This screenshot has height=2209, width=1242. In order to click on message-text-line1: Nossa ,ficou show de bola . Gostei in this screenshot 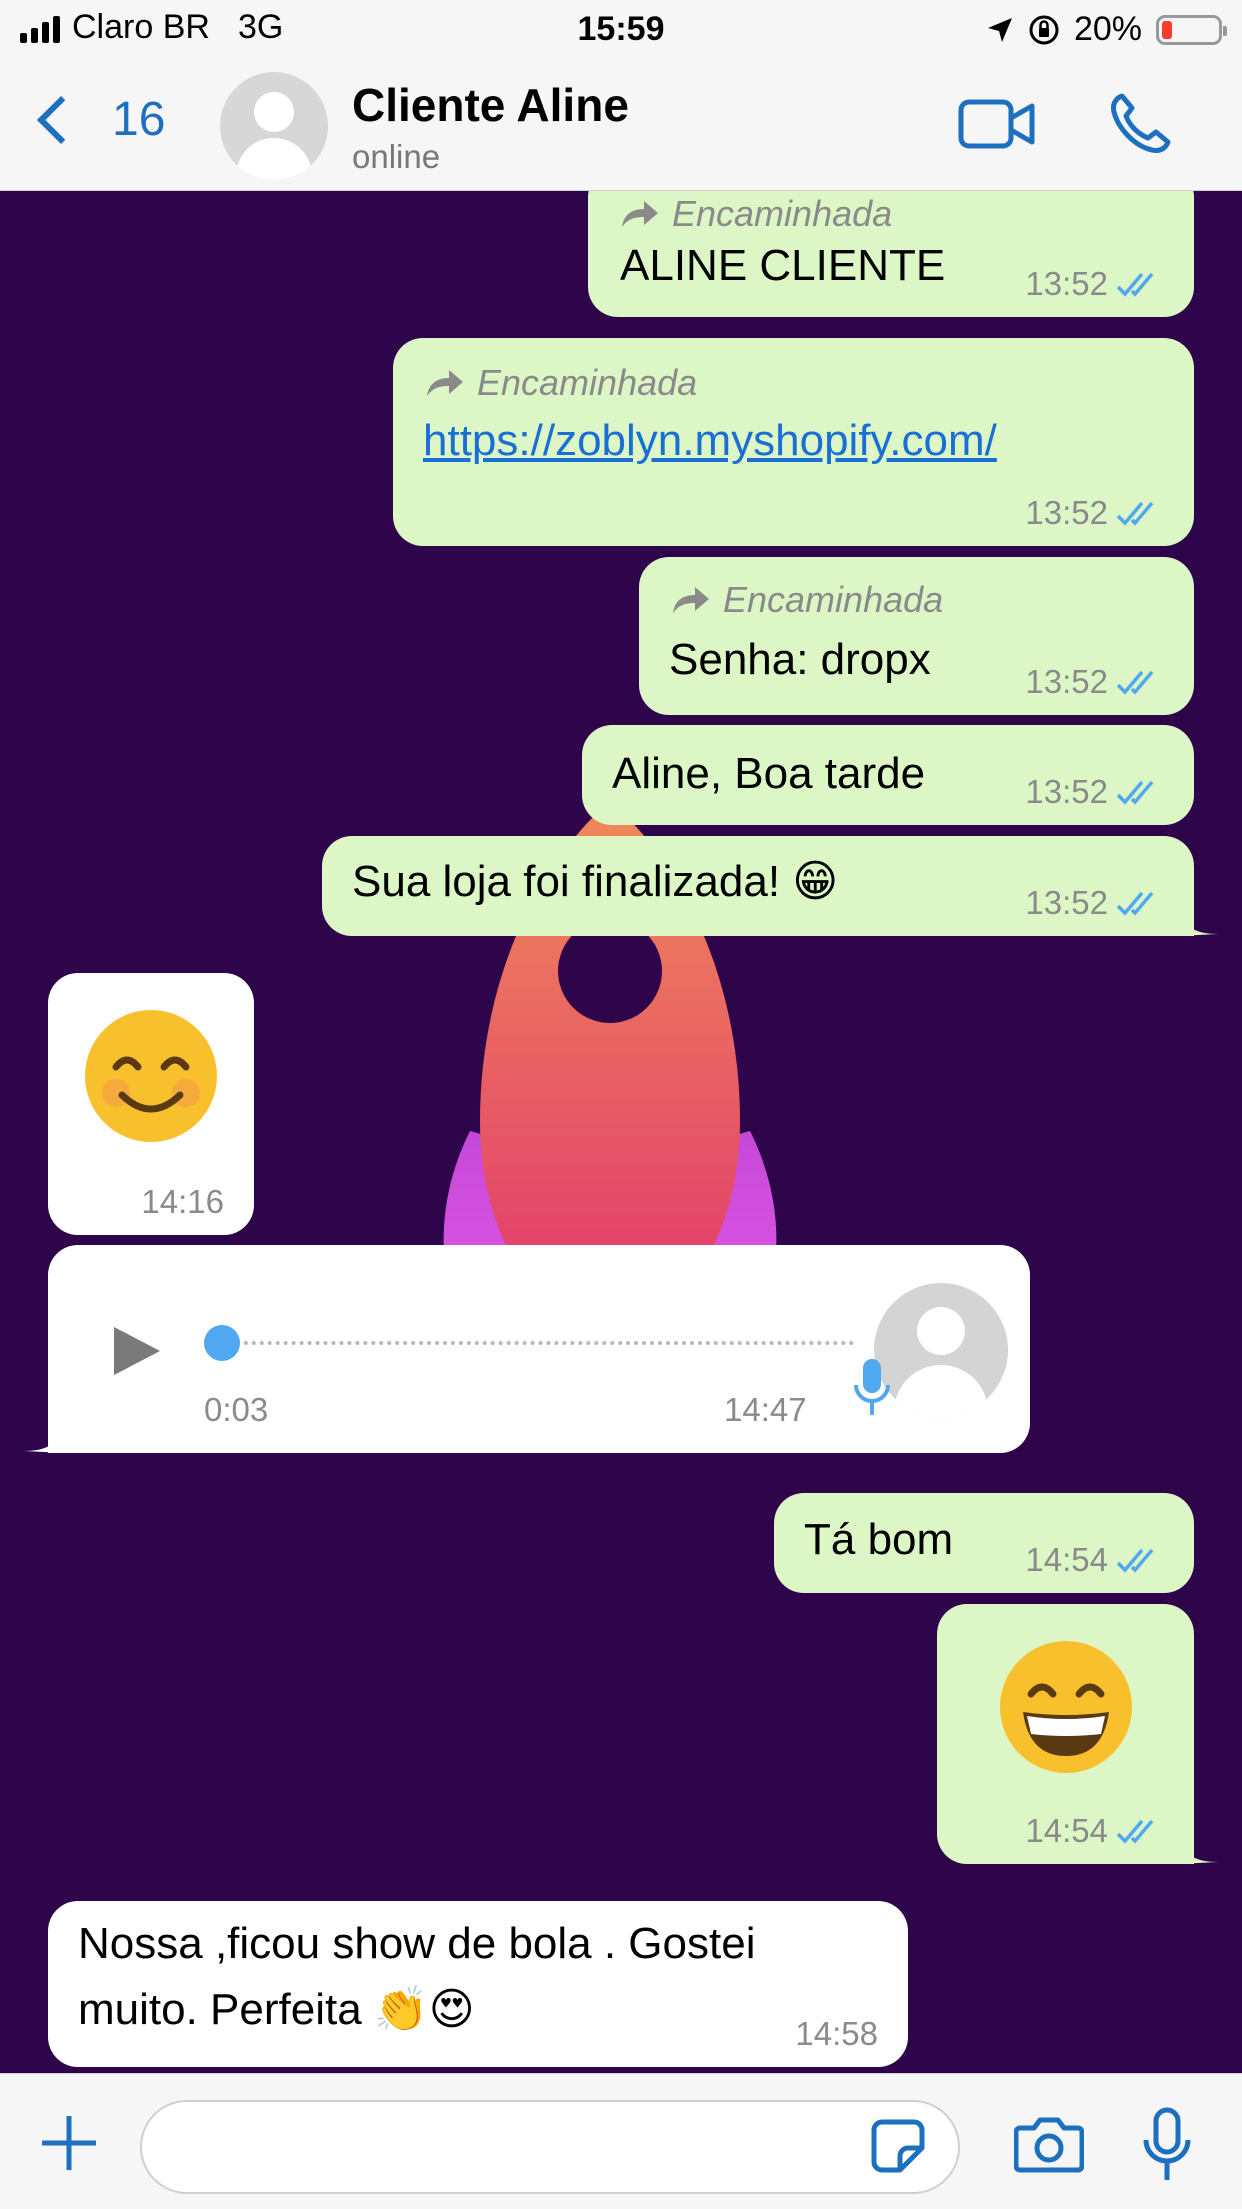, I will do `click(417, 1943)`.